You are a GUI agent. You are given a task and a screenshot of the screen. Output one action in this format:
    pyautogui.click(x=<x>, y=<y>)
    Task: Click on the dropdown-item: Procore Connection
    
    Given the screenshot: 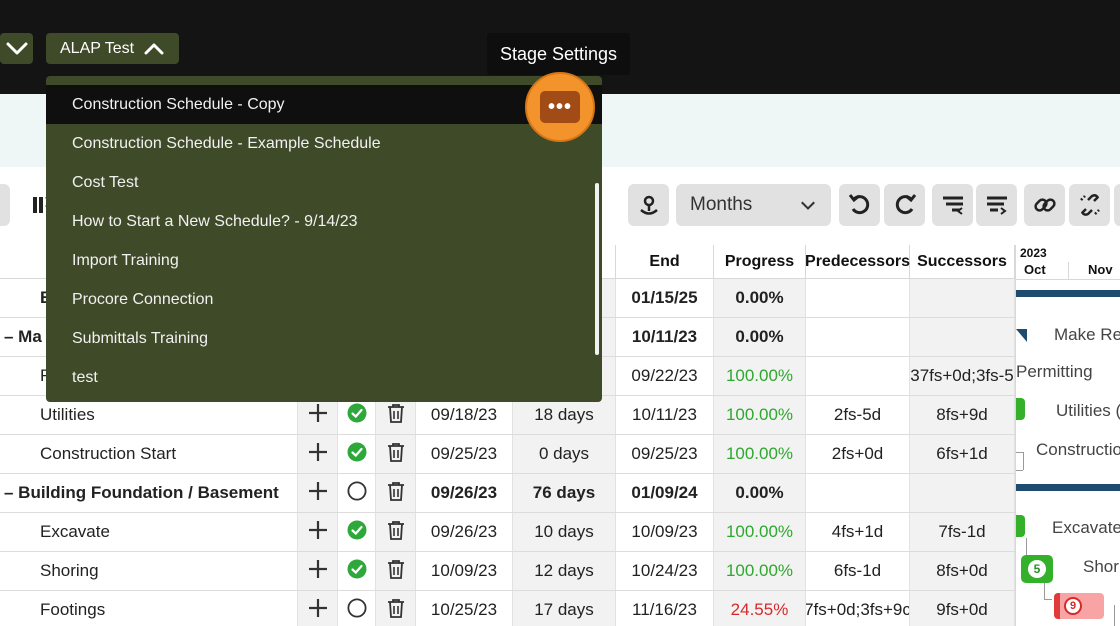 What is the action you would take?
    pyautogui.click(x=324, y=299)
    